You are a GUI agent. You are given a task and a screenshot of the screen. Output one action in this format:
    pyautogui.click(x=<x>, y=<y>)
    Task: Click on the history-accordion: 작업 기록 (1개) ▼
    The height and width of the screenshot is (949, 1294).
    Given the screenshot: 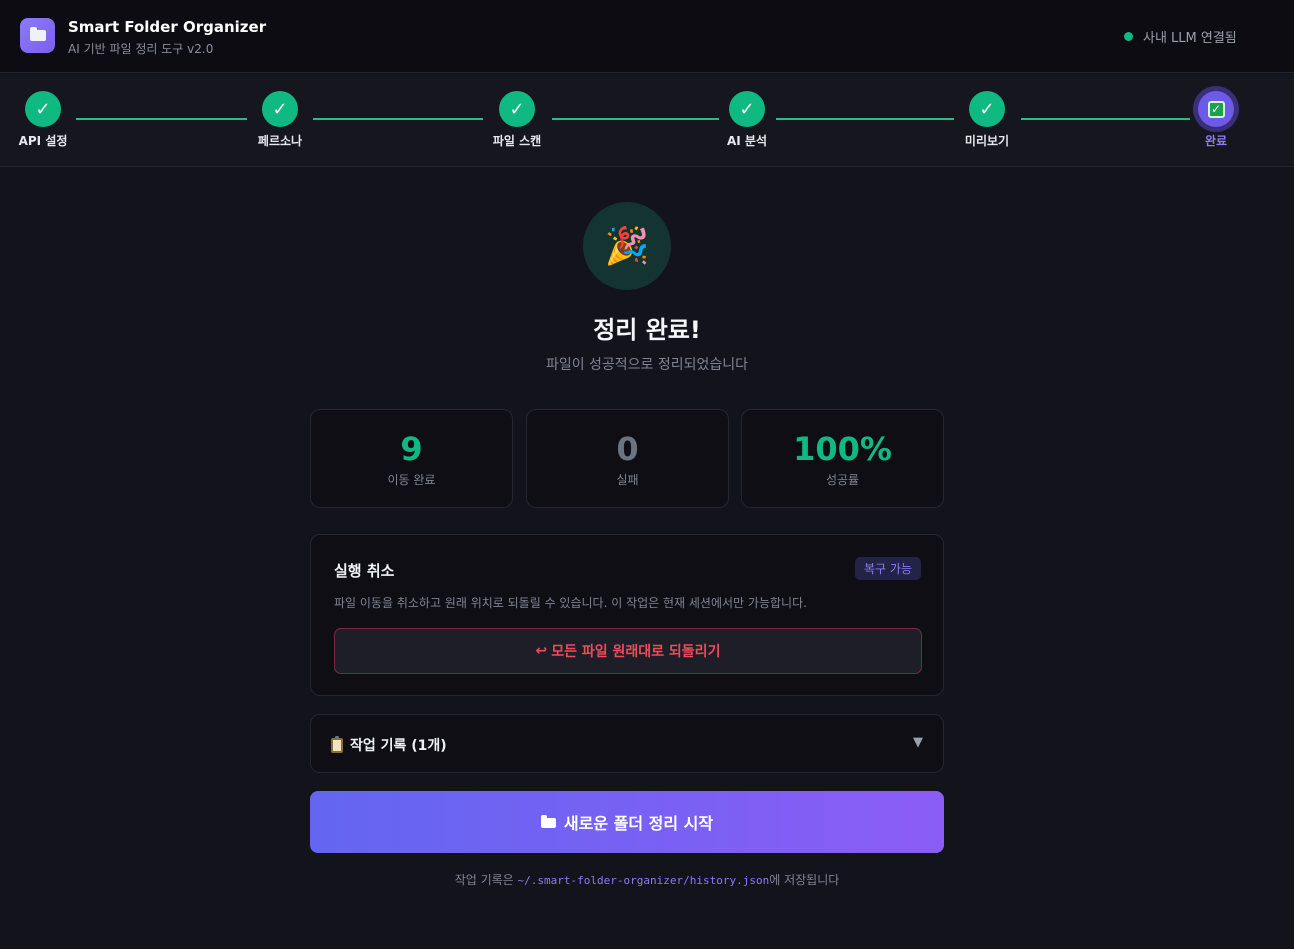 What is the action you would take?
    pyautogui.click(x=627, y=743)
    